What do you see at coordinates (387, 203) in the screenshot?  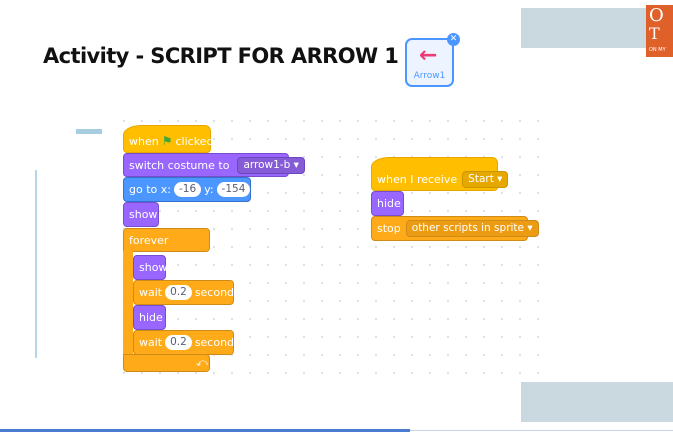 I see `hide-block-2: hide` at bounding box center [387, 203].